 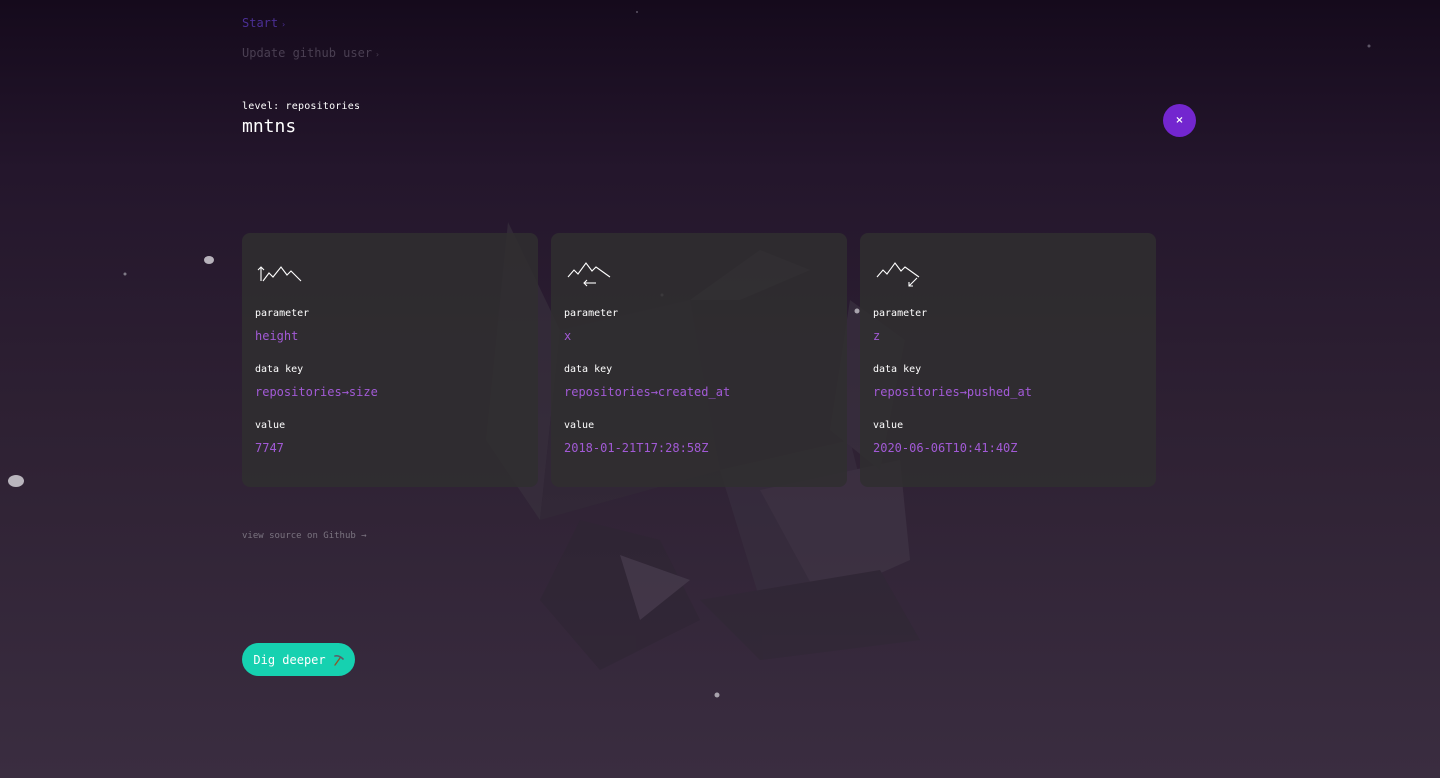 What do you see at coordinates (945, 448) in the screenshot?
I see `value-value: 2020-06-06T10:41:40Z` at bounding box center [945, 448].